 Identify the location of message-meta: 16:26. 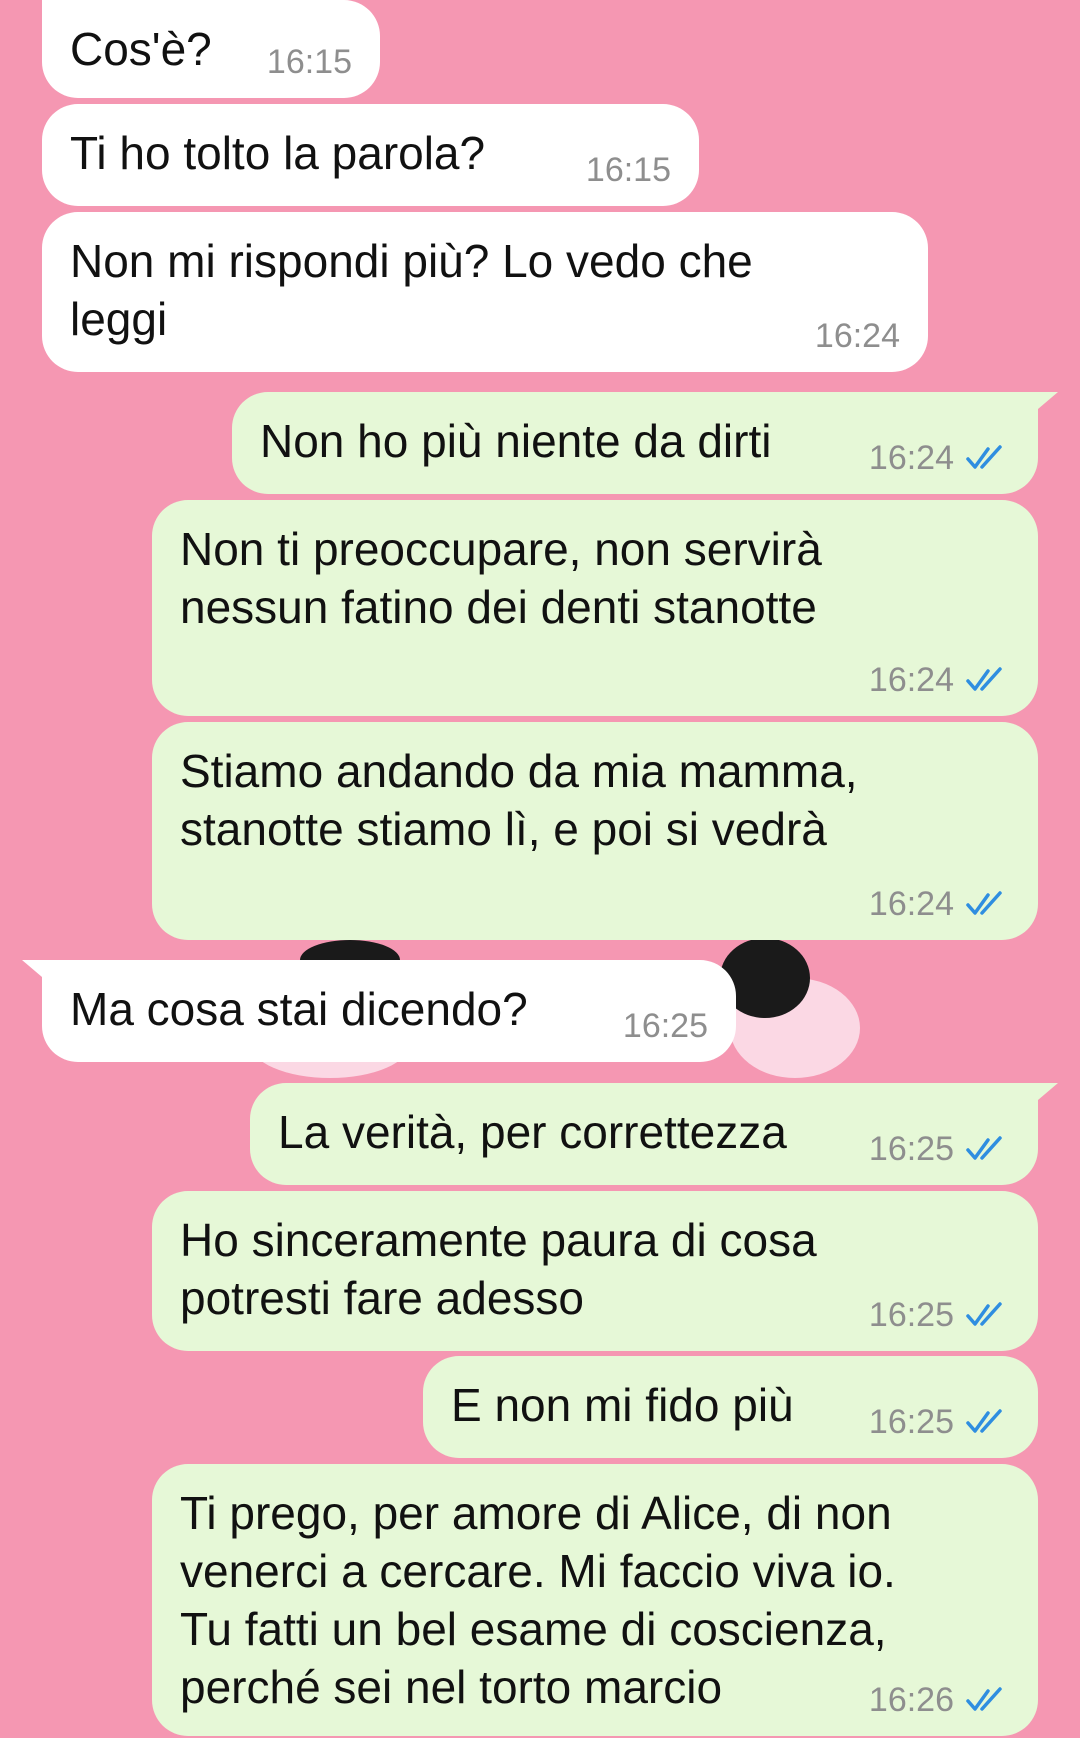
(939, 1700).